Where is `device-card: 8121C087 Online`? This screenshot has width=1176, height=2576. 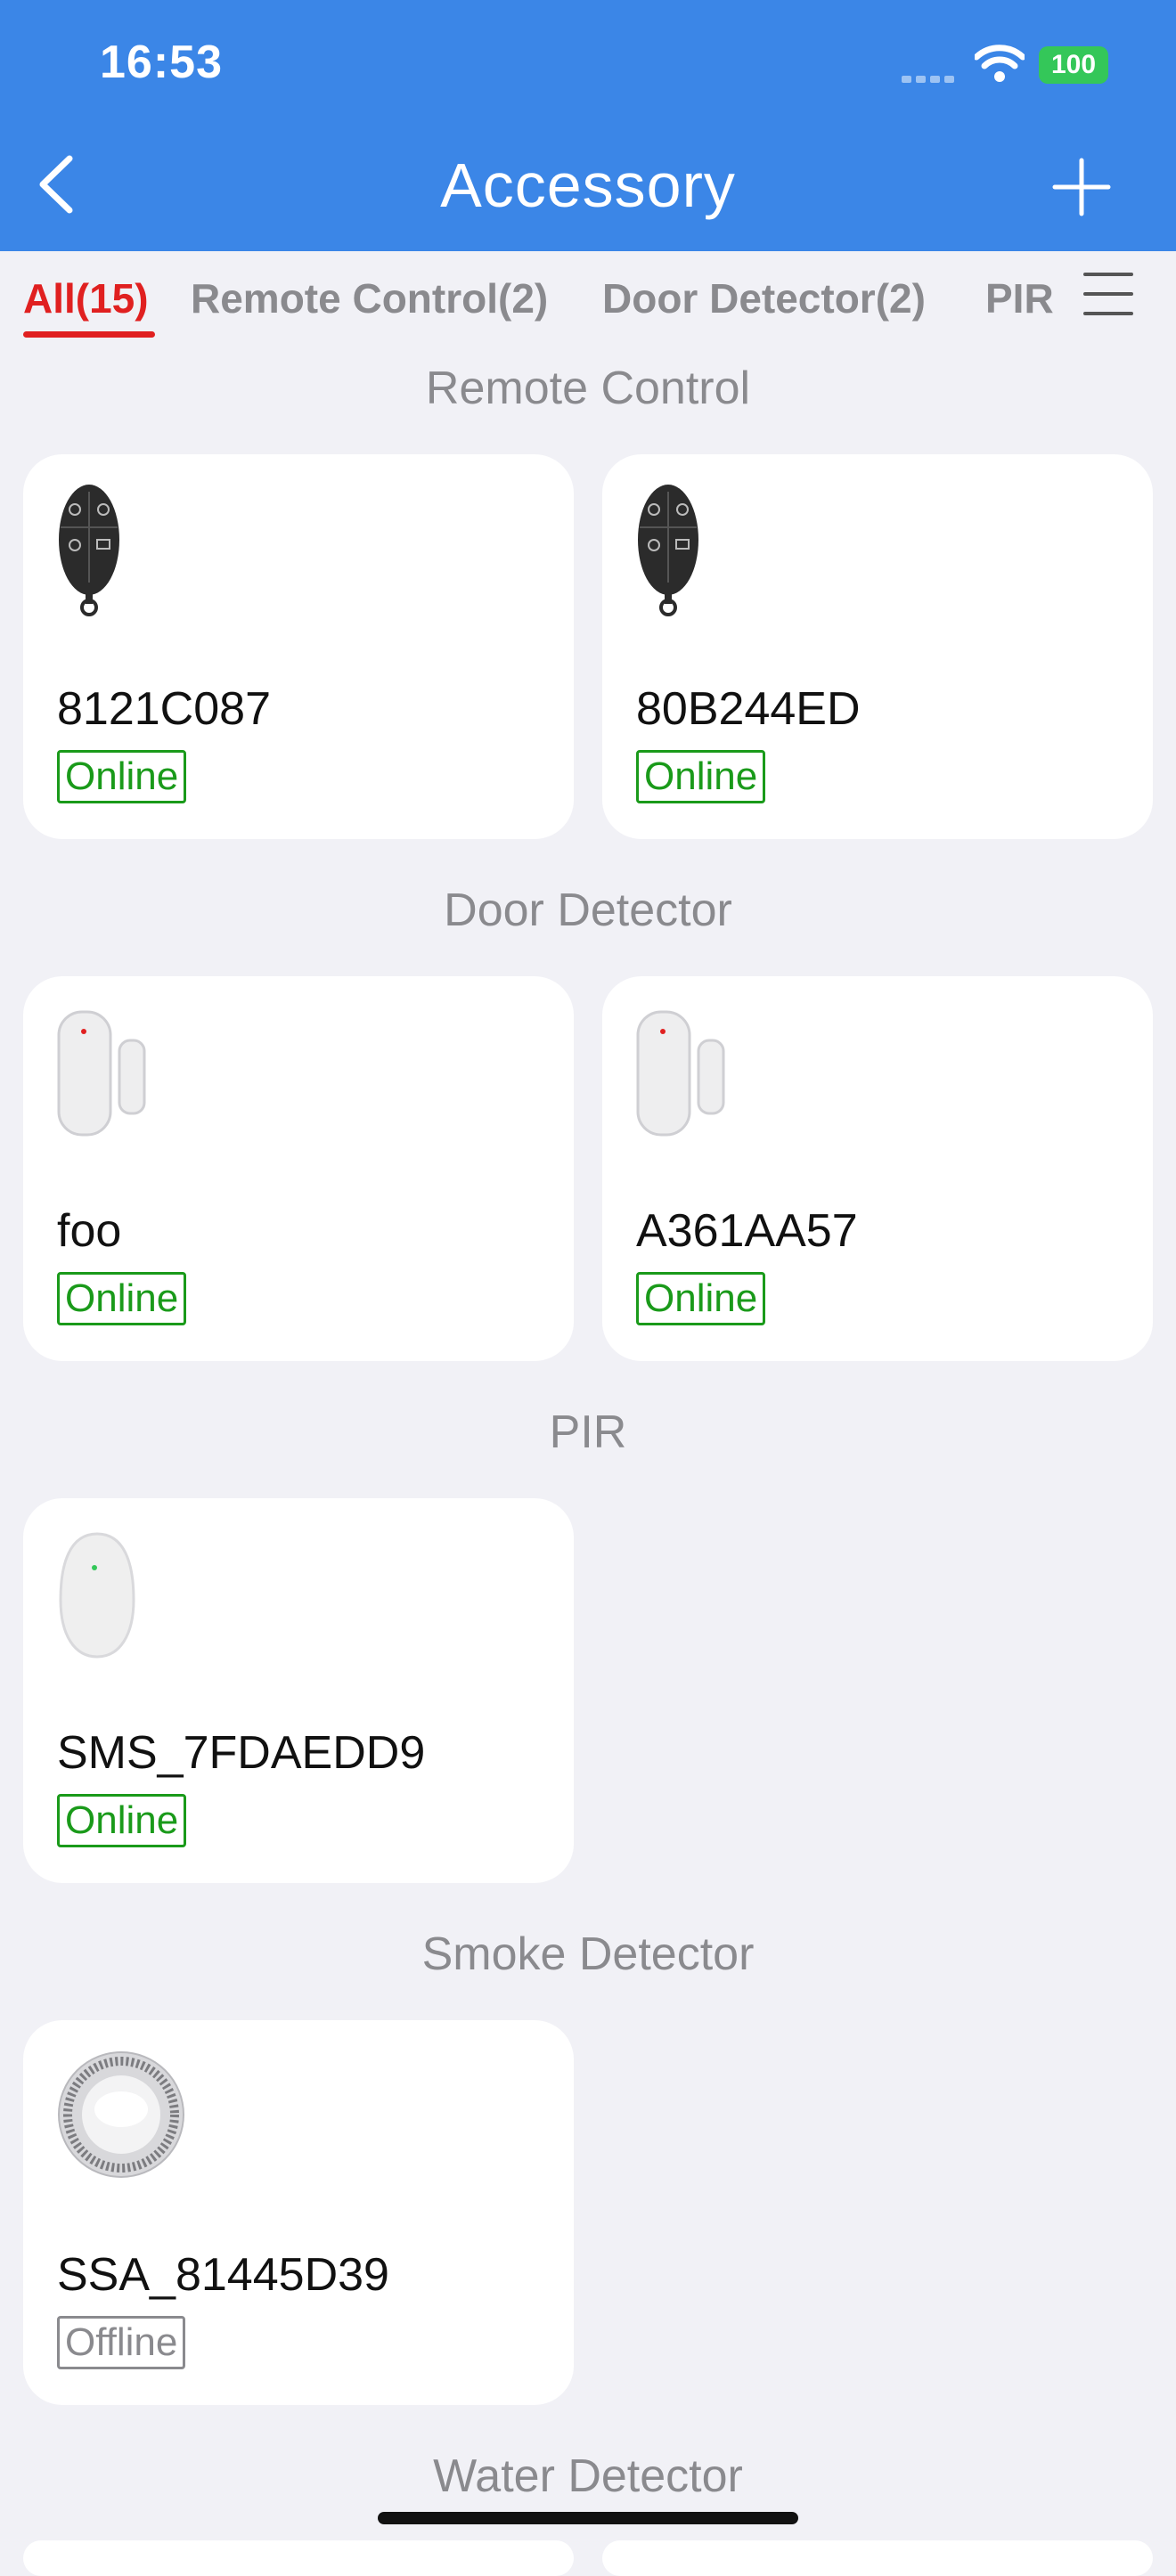 device-card: 8121C087 Online is located at coordinates (298, 646).